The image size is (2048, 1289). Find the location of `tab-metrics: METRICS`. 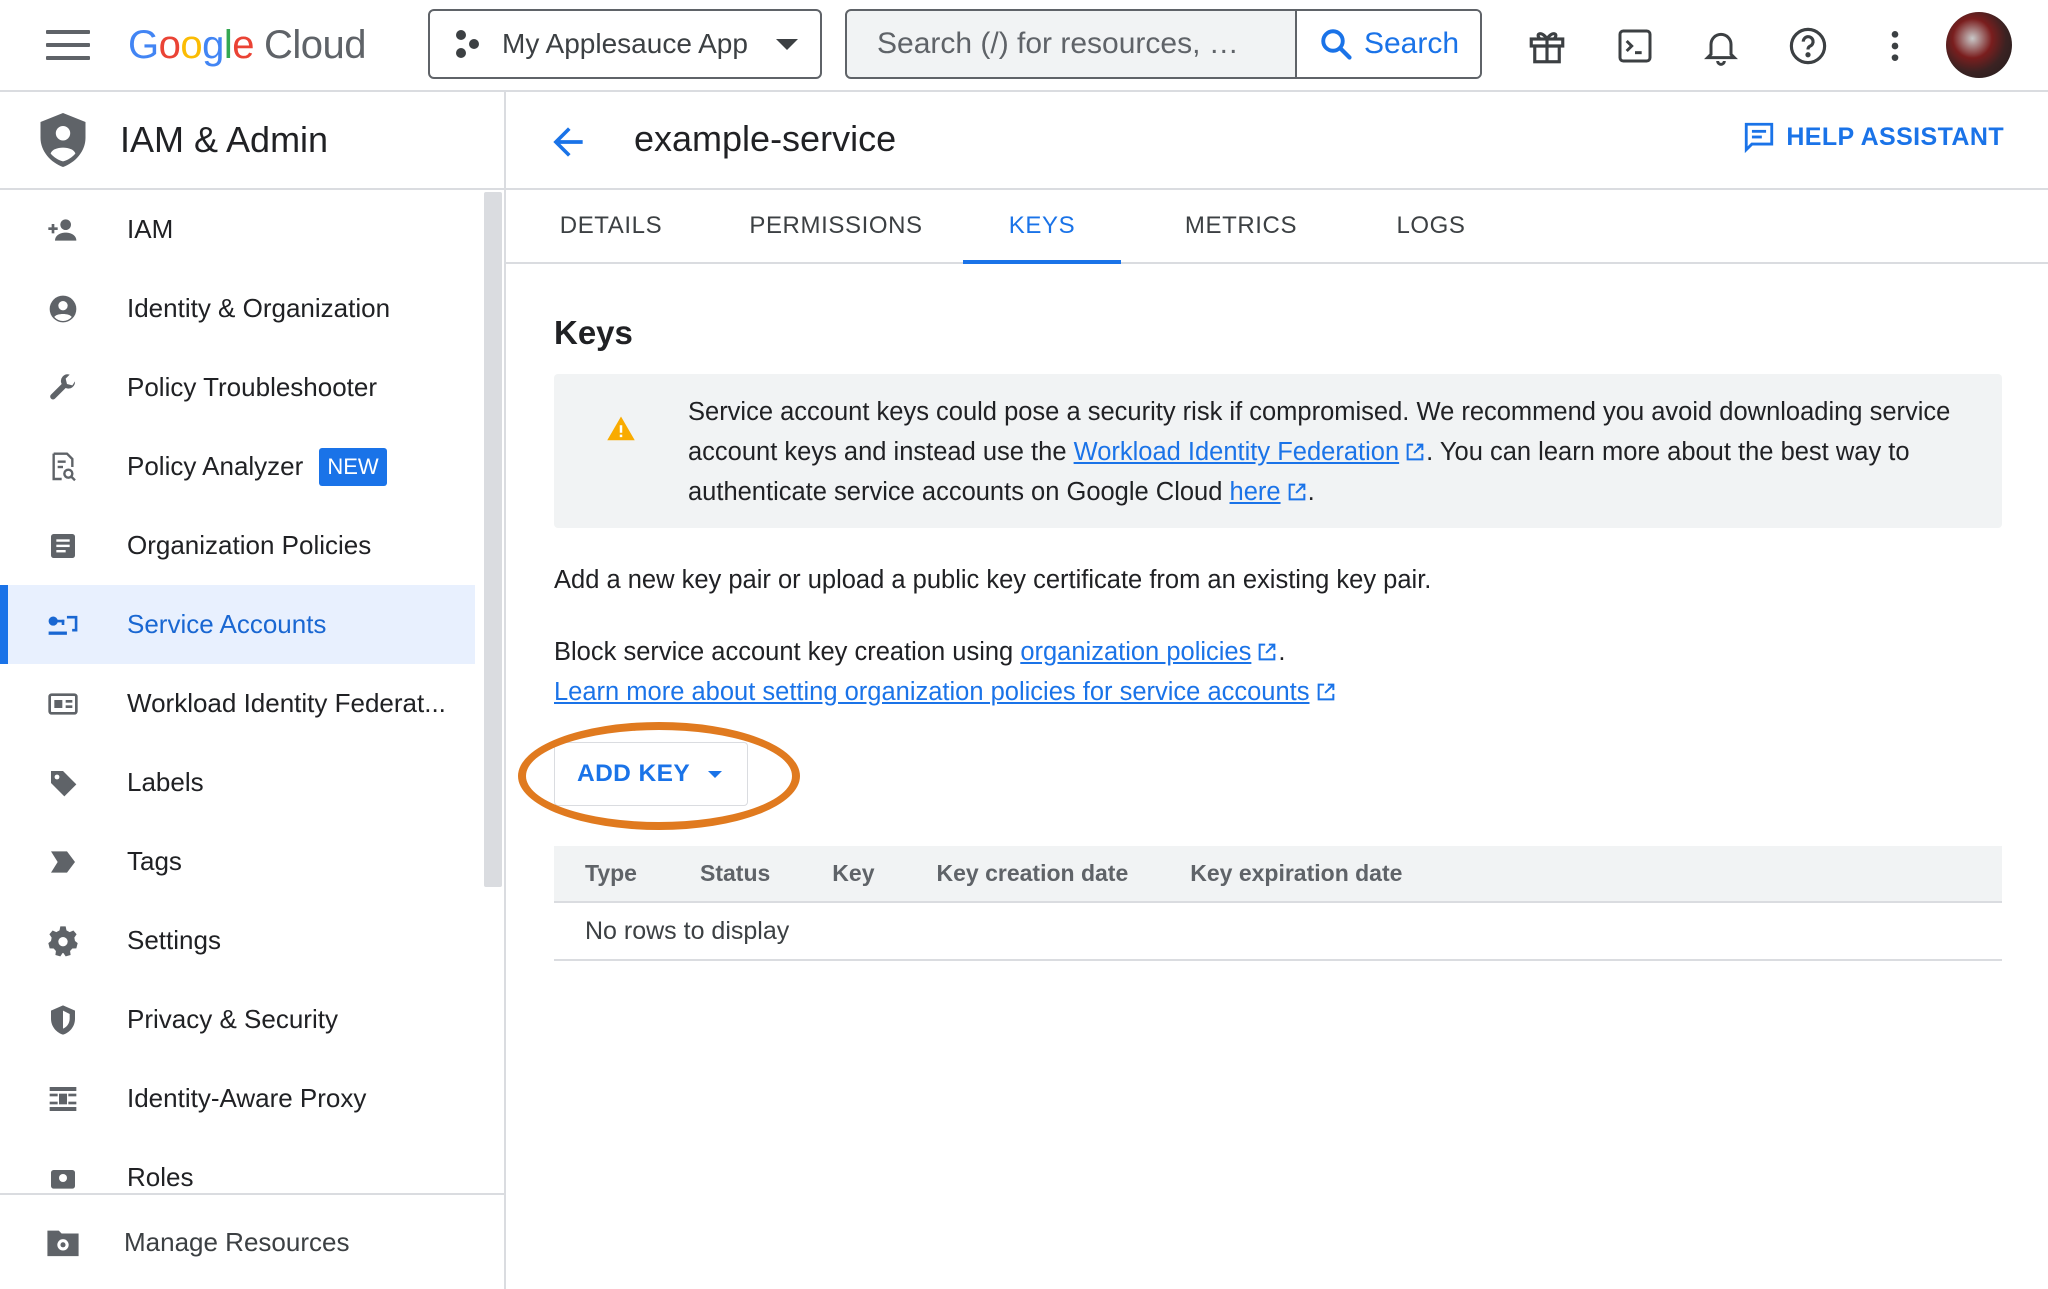

tab-metrics: METRICS is located at coordinates (1241, 226).